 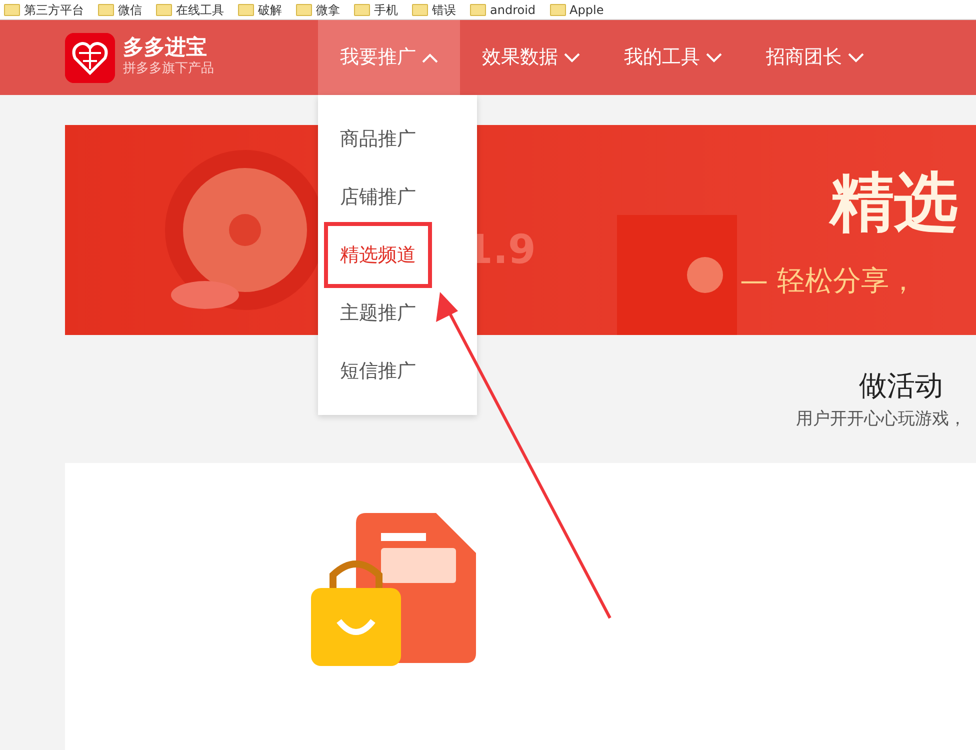 I want to click on bookmark-link: Apple, so click(x=587, y=9).